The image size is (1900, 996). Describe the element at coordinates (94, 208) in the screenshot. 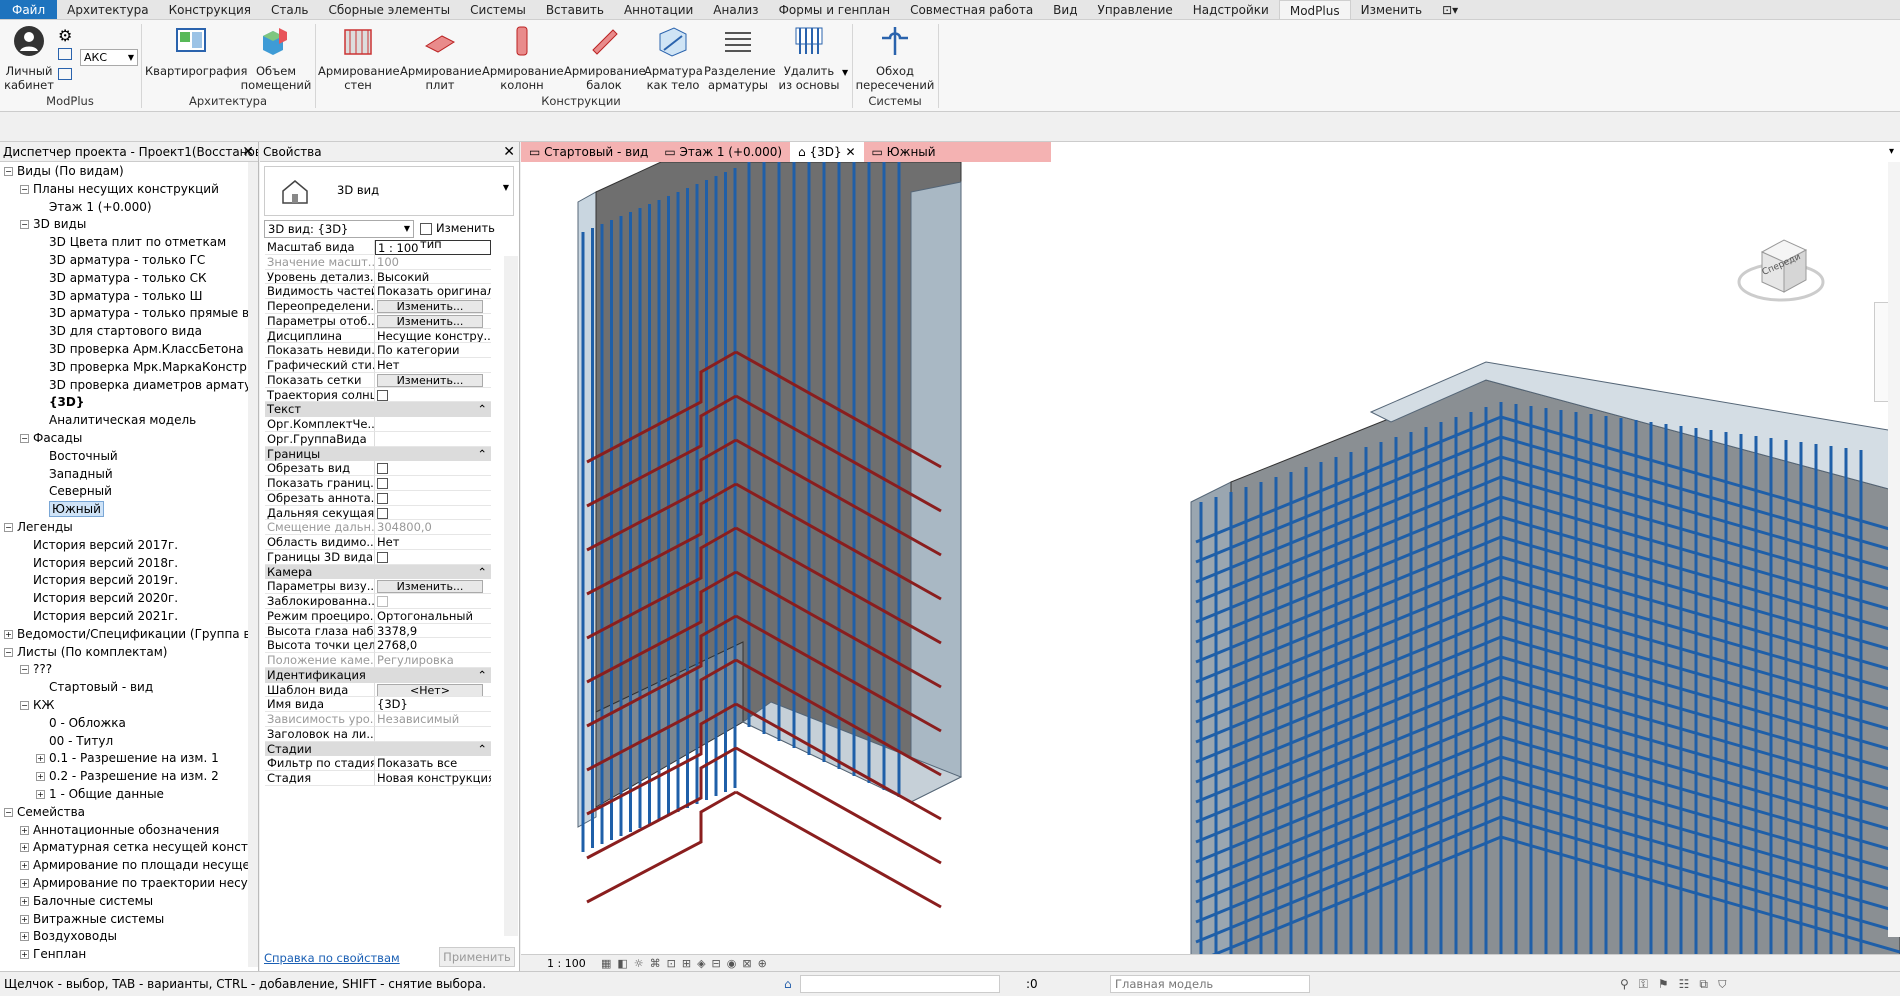

I see `tree-item: Этаж 1 (+0.000)` at that location.